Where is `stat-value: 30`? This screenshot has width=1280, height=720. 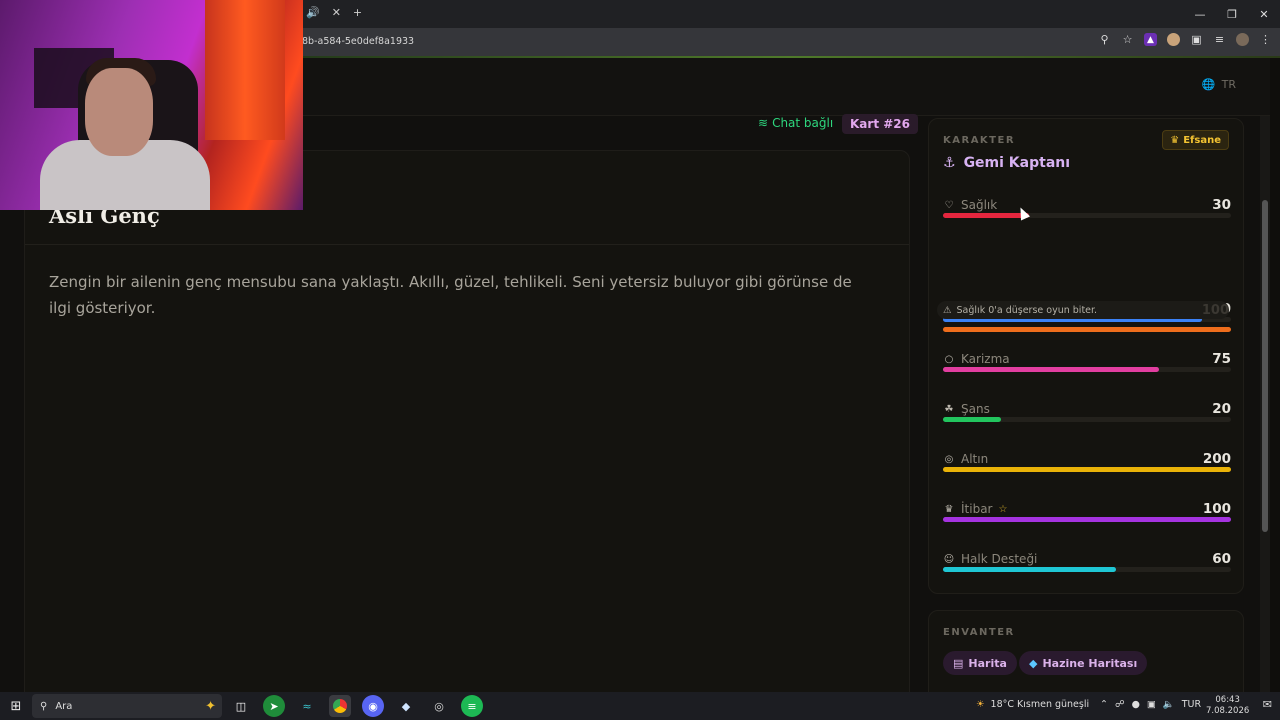
stat-value: 30 is located at coordinates (1221, 205).